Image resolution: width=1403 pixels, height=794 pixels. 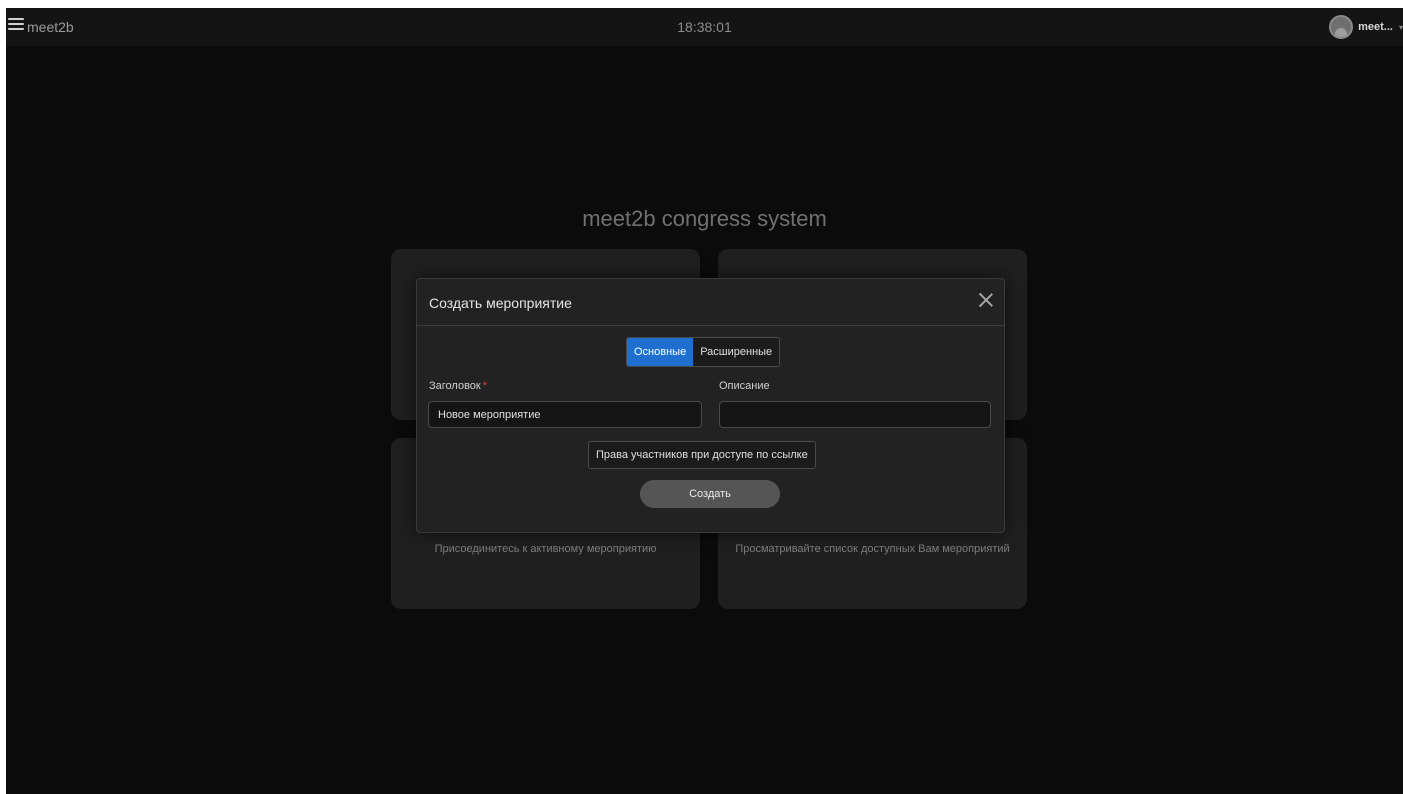 What do you see at coordinates (710, 494) in the screenshot?
I see `create-button: Создать` at bounding box center [710, 494].